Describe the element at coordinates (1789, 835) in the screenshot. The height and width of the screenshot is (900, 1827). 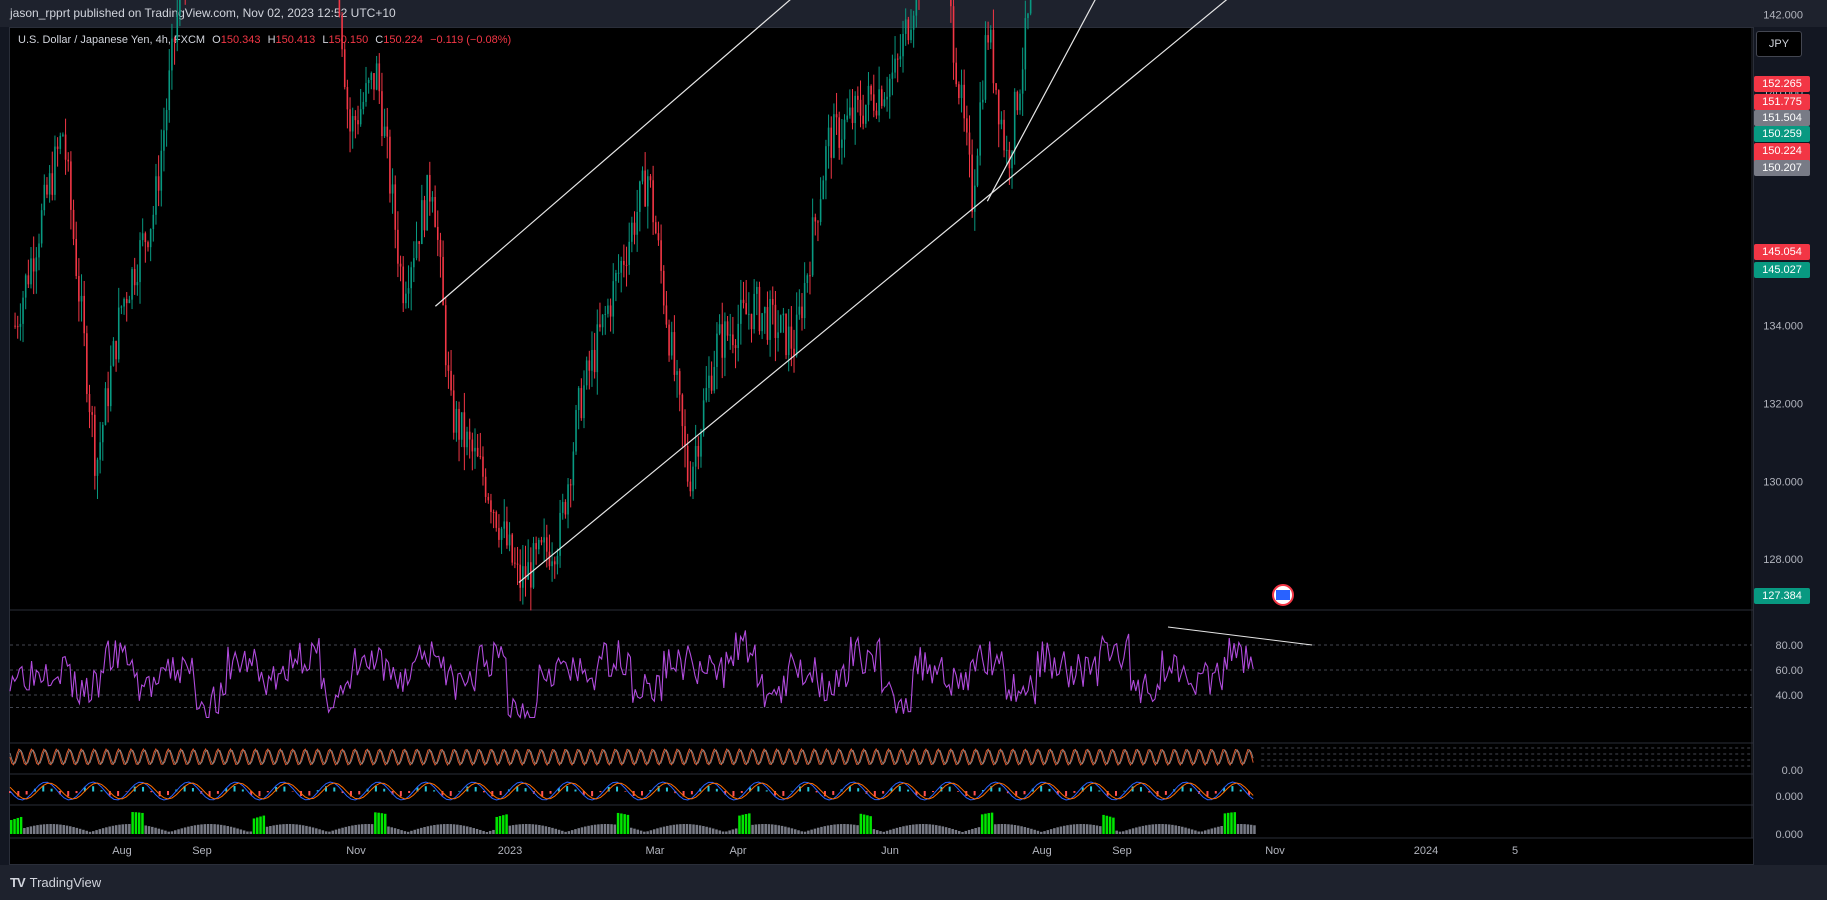
I see `volume-tick-label: 0.000` at that location.